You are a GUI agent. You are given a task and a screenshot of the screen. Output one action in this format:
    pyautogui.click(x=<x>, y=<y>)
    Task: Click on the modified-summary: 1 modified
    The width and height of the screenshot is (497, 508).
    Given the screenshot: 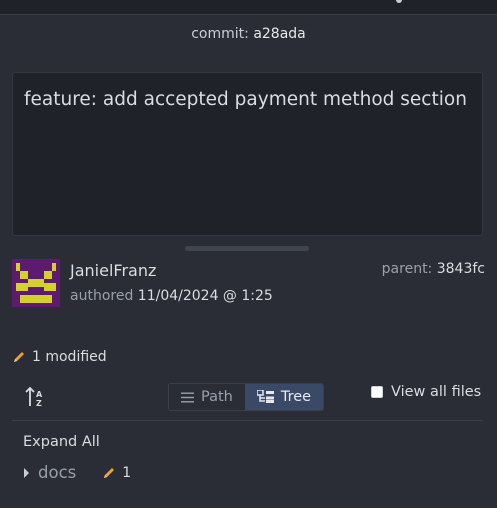 What is the action you would take?
    pyautogui.click(x=59, y=357)
    